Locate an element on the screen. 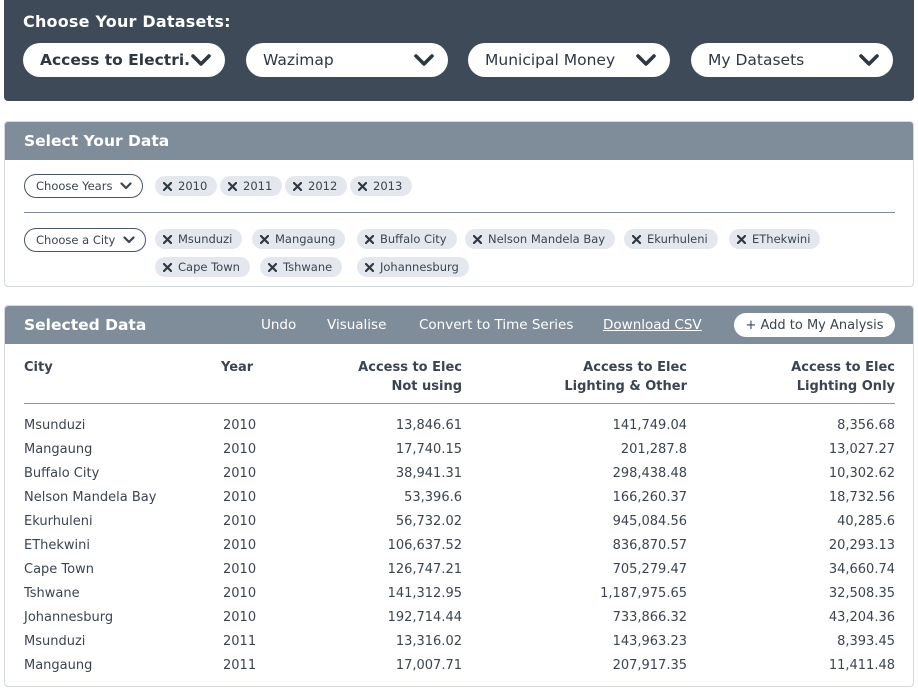 This screenshot has width=918, height=690. cell-city: Tshwane is located at coordinates (52, 593).